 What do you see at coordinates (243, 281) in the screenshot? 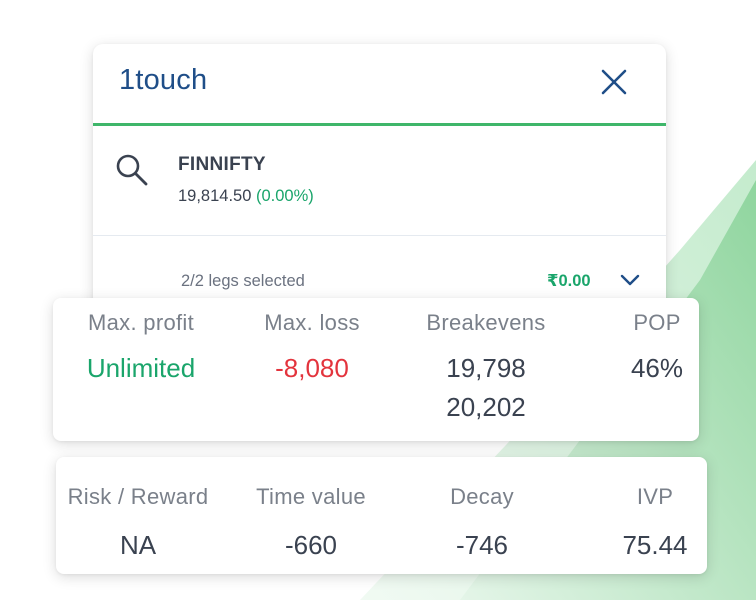
I see `legs-selected-text: 2/2 legs selected` at bounding box center [243, 281].